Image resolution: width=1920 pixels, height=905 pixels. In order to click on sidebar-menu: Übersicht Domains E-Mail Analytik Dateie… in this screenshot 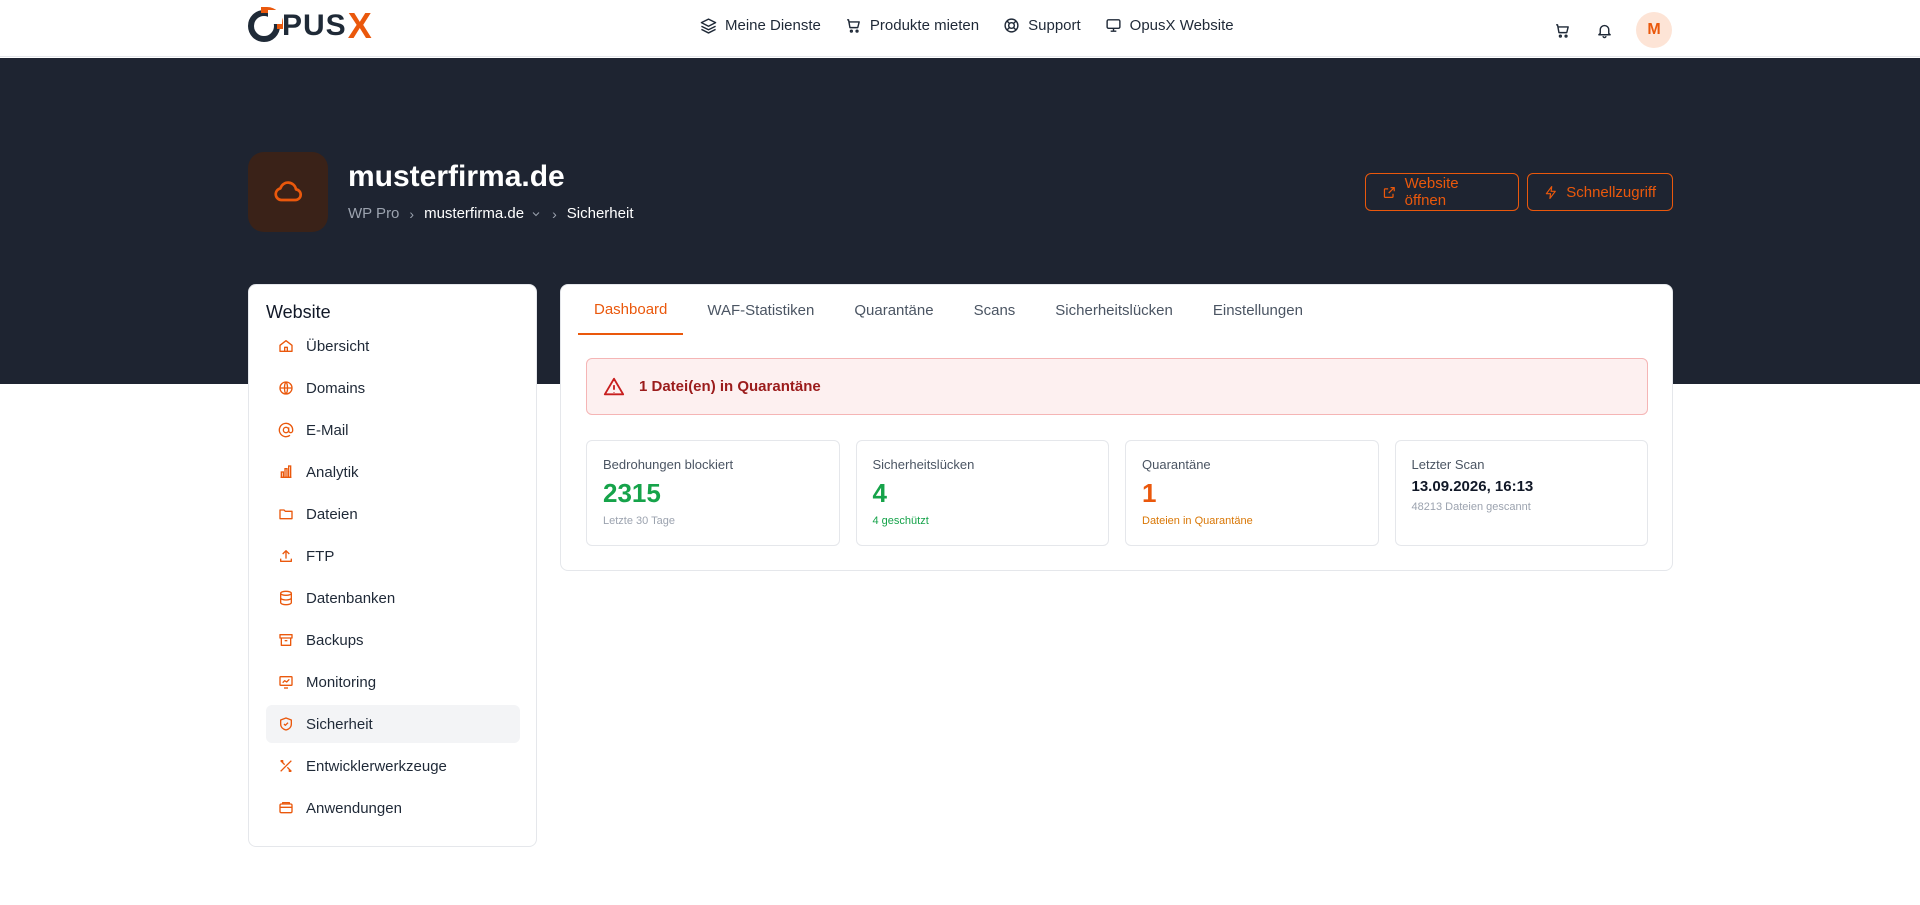, I will do `click(393, 579)`.